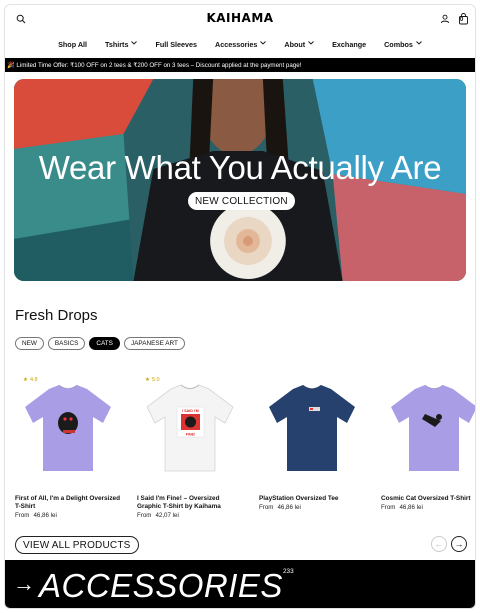 The width and height of the screenshot is (480, 613). What do you see at coordinates (56, 315) in the screenshot?
I see `section-title-fresh-drops: Fresh Drops` at bounding box center [56, 315].